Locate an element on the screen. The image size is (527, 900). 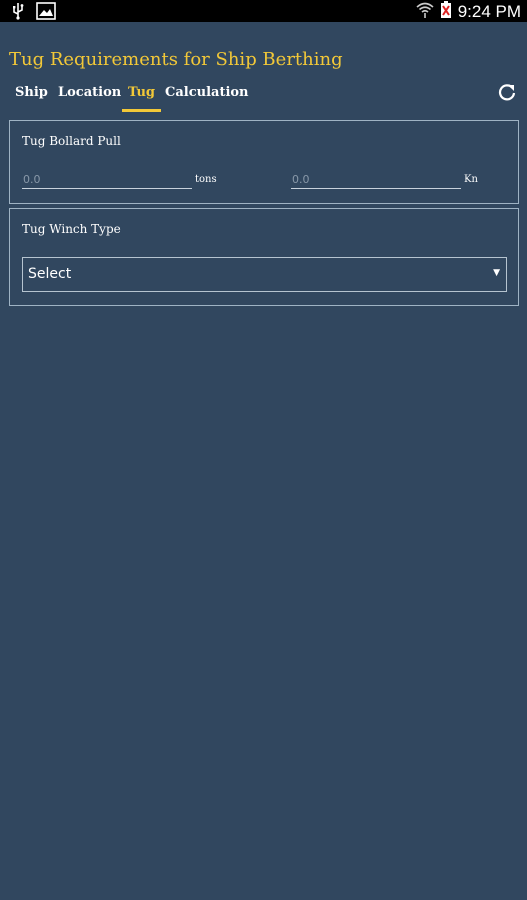
gallery-icon is located at coordinates (46, 13).